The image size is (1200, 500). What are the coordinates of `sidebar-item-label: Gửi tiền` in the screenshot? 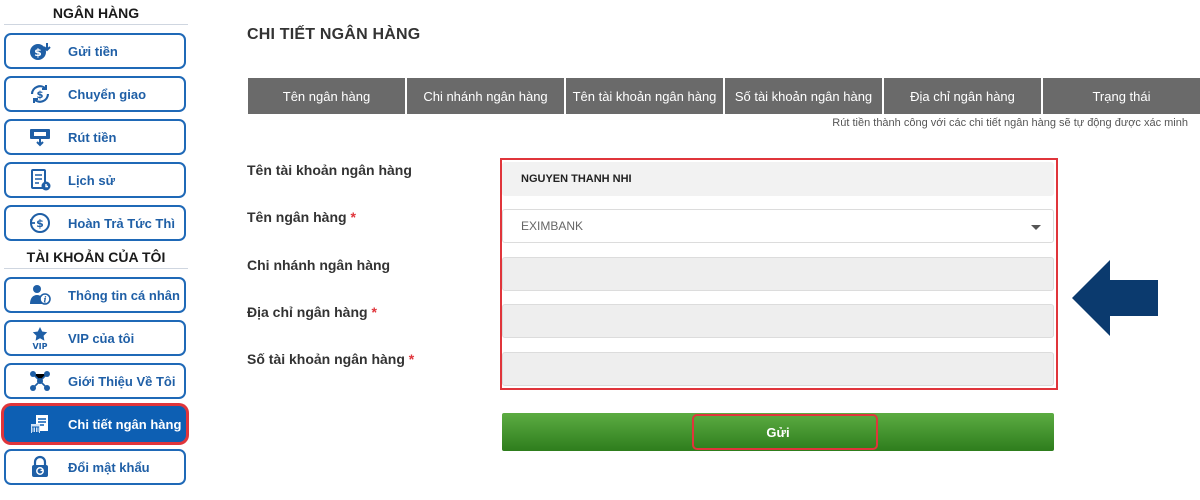 It's located at (93, 51).